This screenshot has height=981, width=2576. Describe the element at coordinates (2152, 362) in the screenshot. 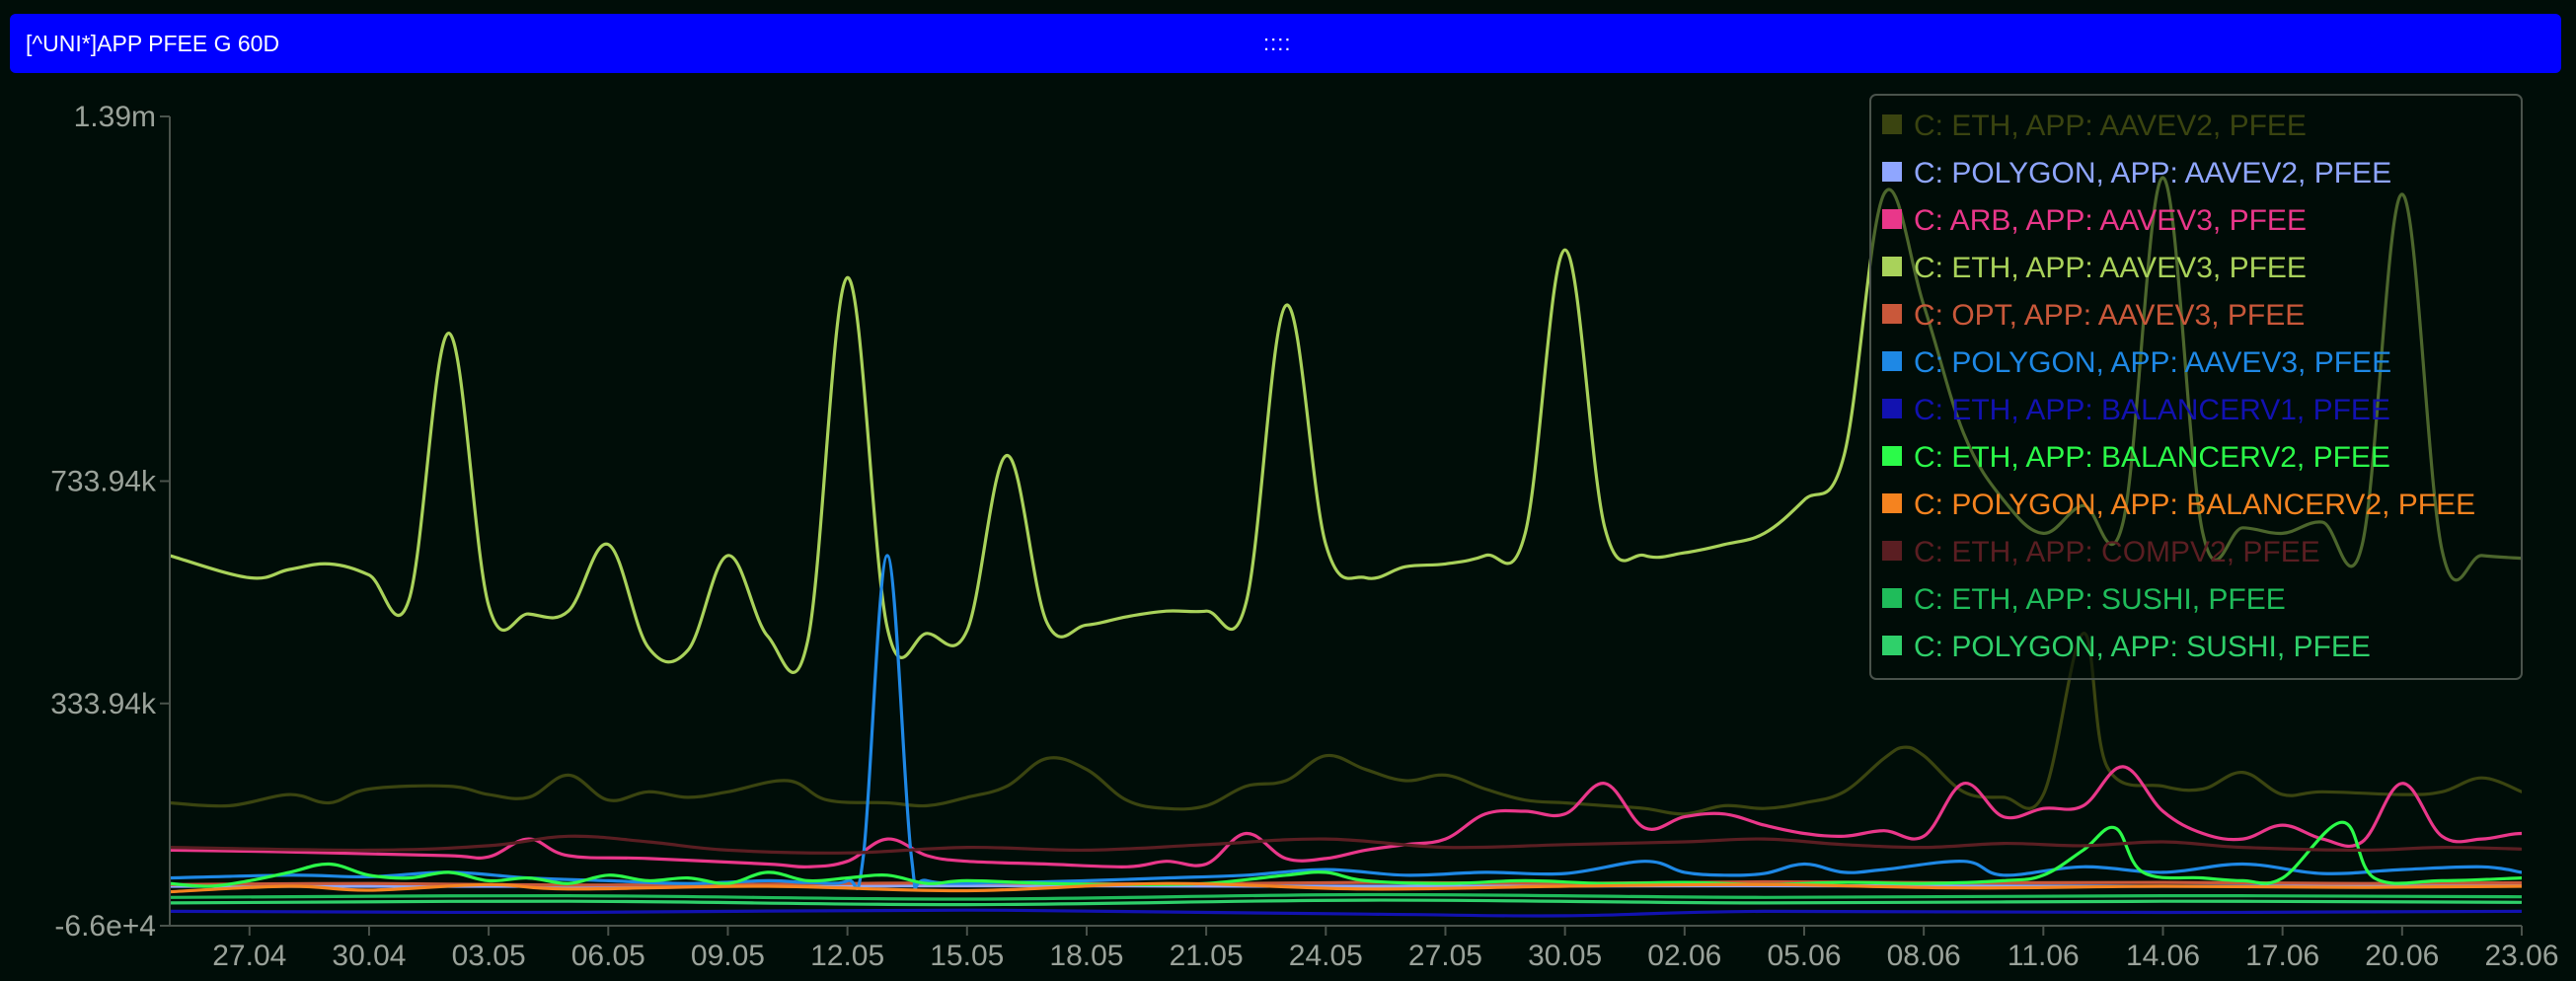

I see `legend-item-5: C: POLYGON, APP: AAVEV3, PFEE` at that location.